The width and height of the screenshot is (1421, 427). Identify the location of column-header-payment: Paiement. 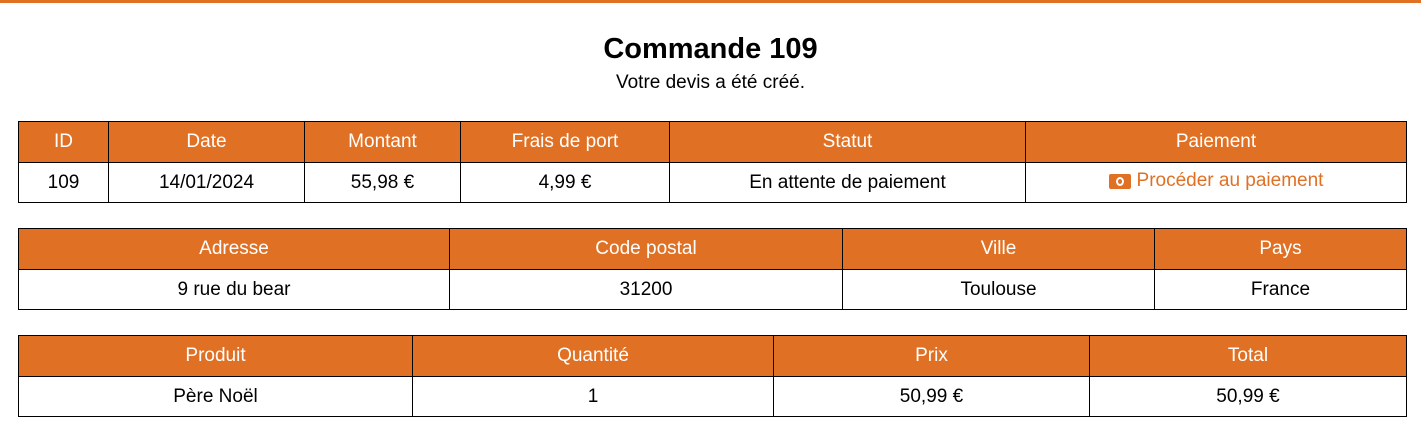
(1216, 142).